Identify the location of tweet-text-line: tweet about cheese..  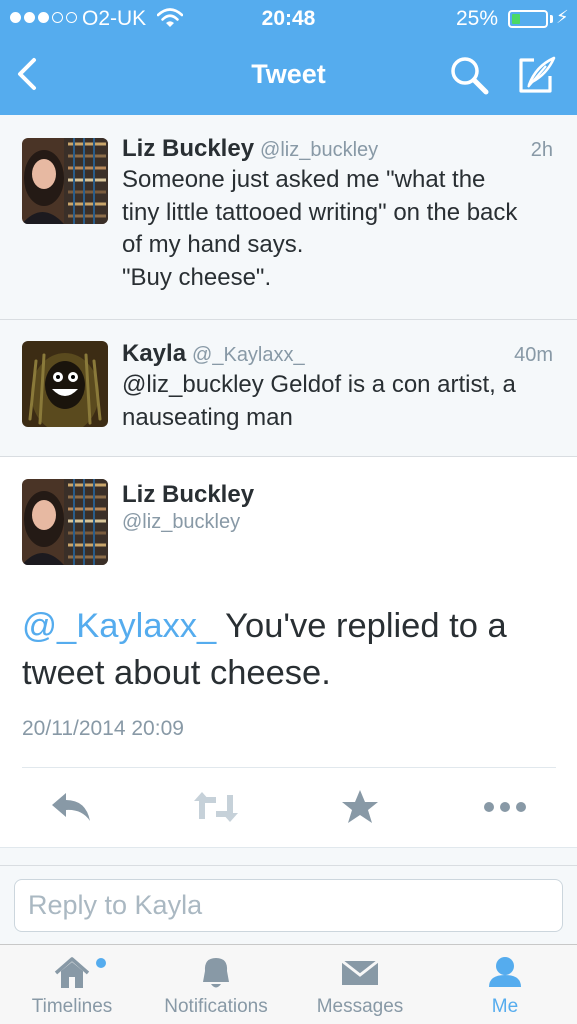
(176, 673).